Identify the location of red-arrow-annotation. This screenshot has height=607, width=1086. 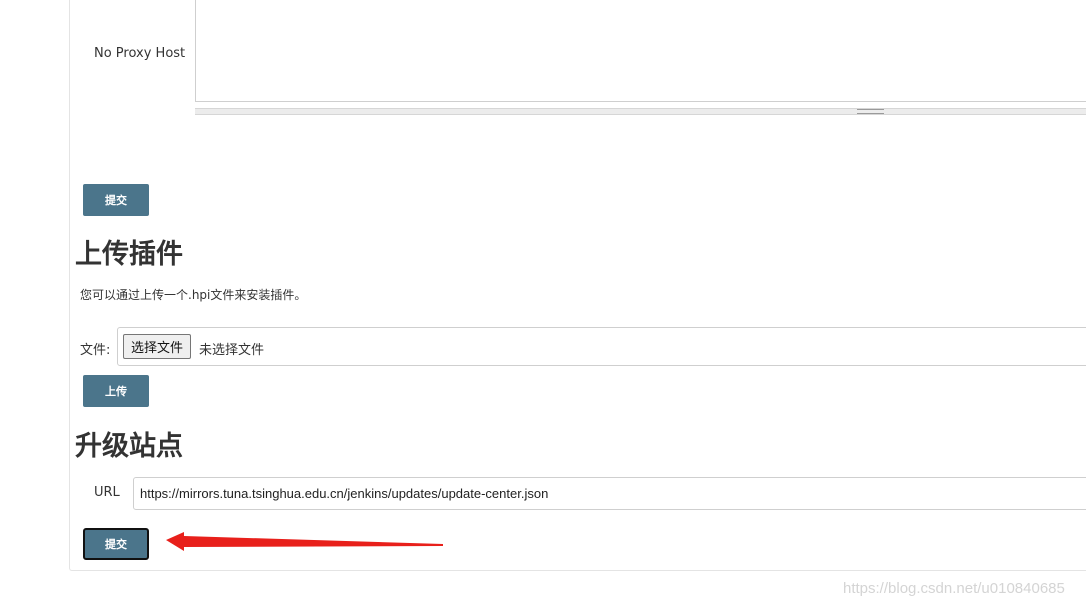
(304, 541).